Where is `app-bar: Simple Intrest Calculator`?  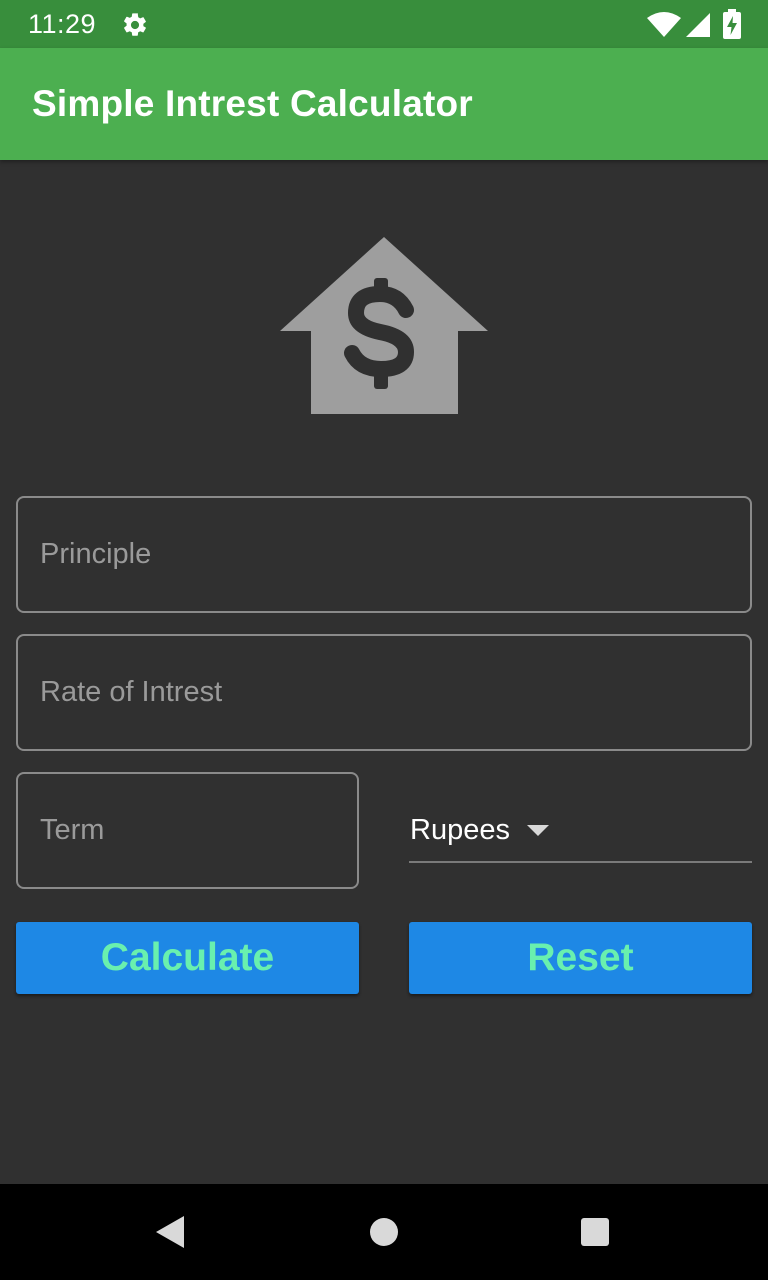 app-bar: Simple Intrest Calculator is located at coordinates (384, 104).